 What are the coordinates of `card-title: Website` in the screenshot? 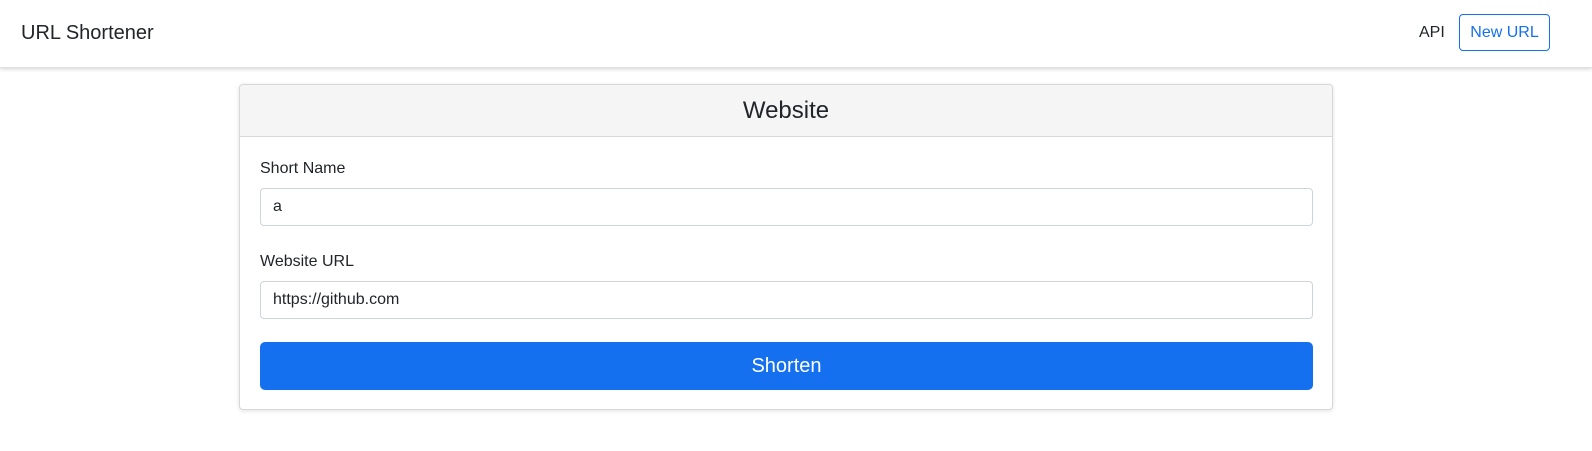 It's located at (786, 111).